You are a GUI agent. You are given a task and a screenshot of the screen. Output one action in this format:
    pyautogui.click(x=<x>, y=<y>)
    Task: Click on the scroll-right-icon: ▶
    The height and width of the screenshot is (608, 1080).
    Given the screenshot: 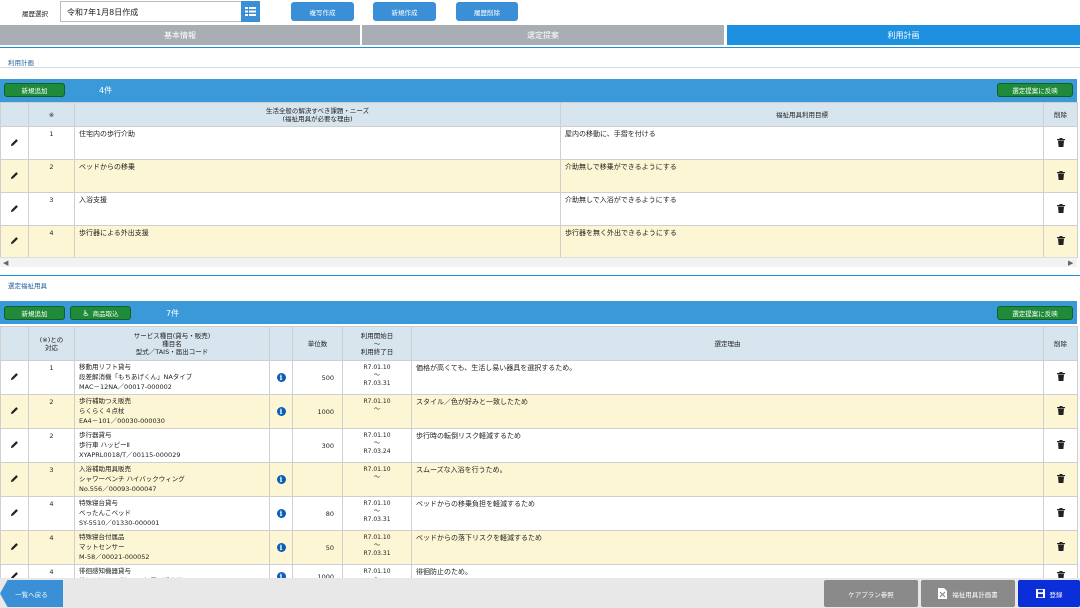 What is the action you would take?
    pyautogui.click(x=1070, y=263)
    